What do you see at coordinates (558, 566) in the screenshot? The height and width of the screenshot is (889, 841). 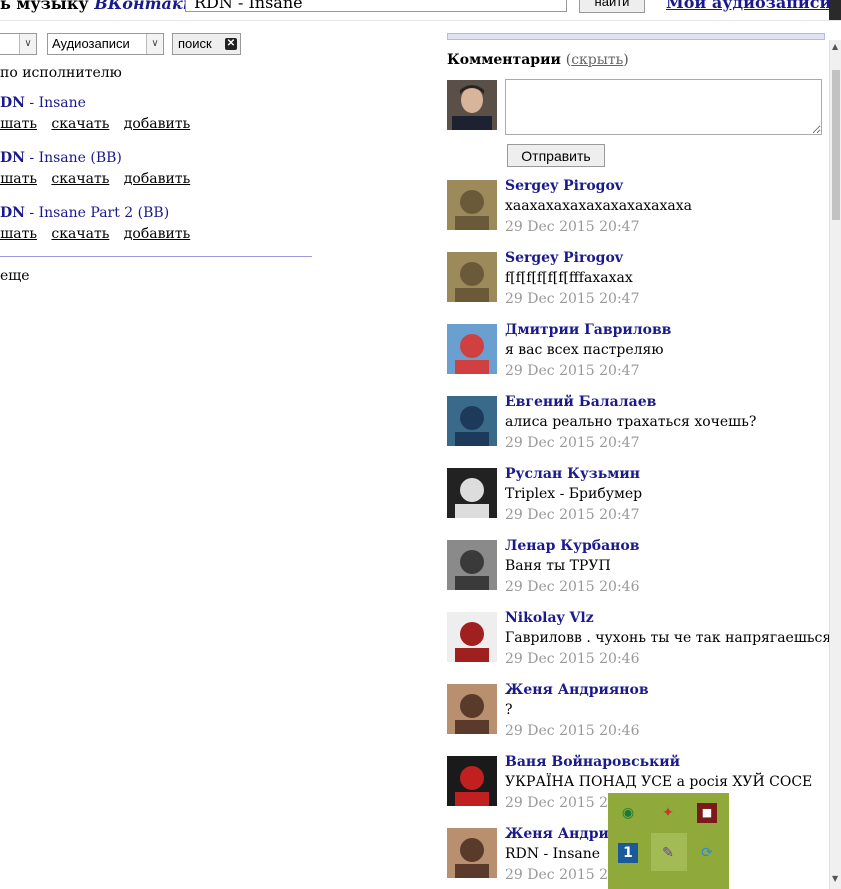 I see `comment-text: Ваня ты ТРУП` at bounding box center [558, 566].